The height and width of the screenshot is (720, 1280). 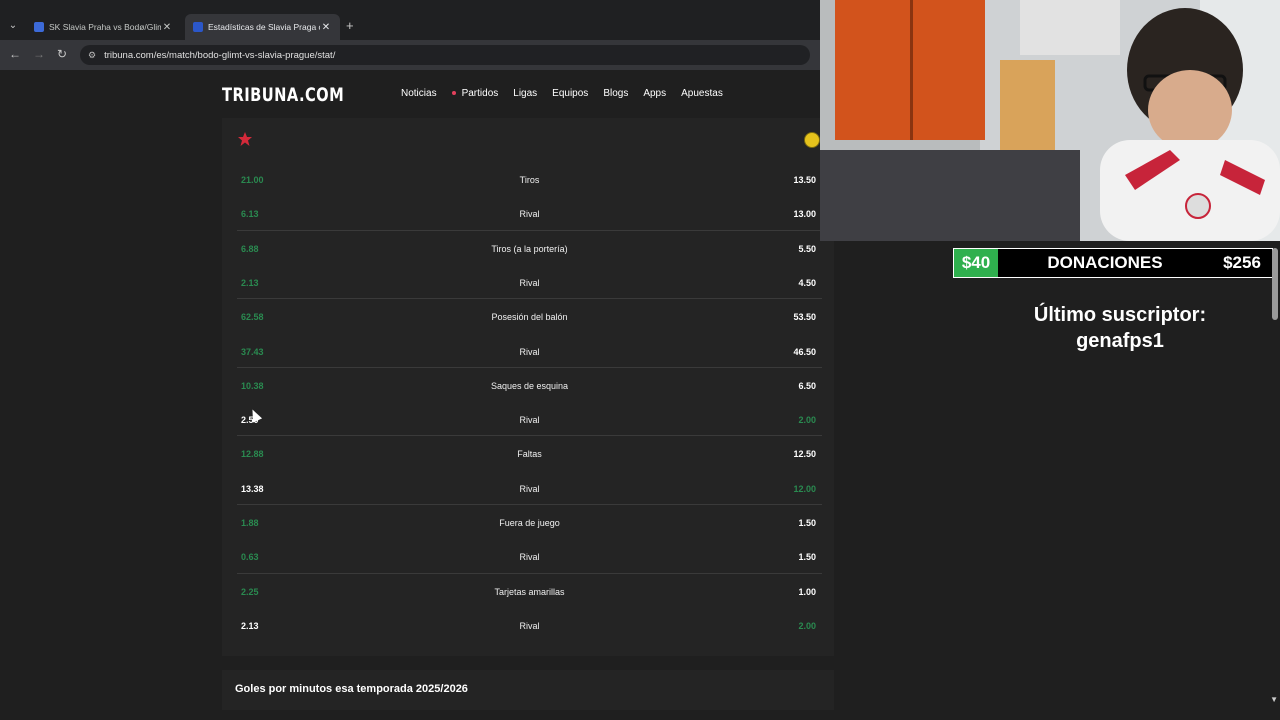 I want to click on donation-total: $256, so click(x=1242, y=262).